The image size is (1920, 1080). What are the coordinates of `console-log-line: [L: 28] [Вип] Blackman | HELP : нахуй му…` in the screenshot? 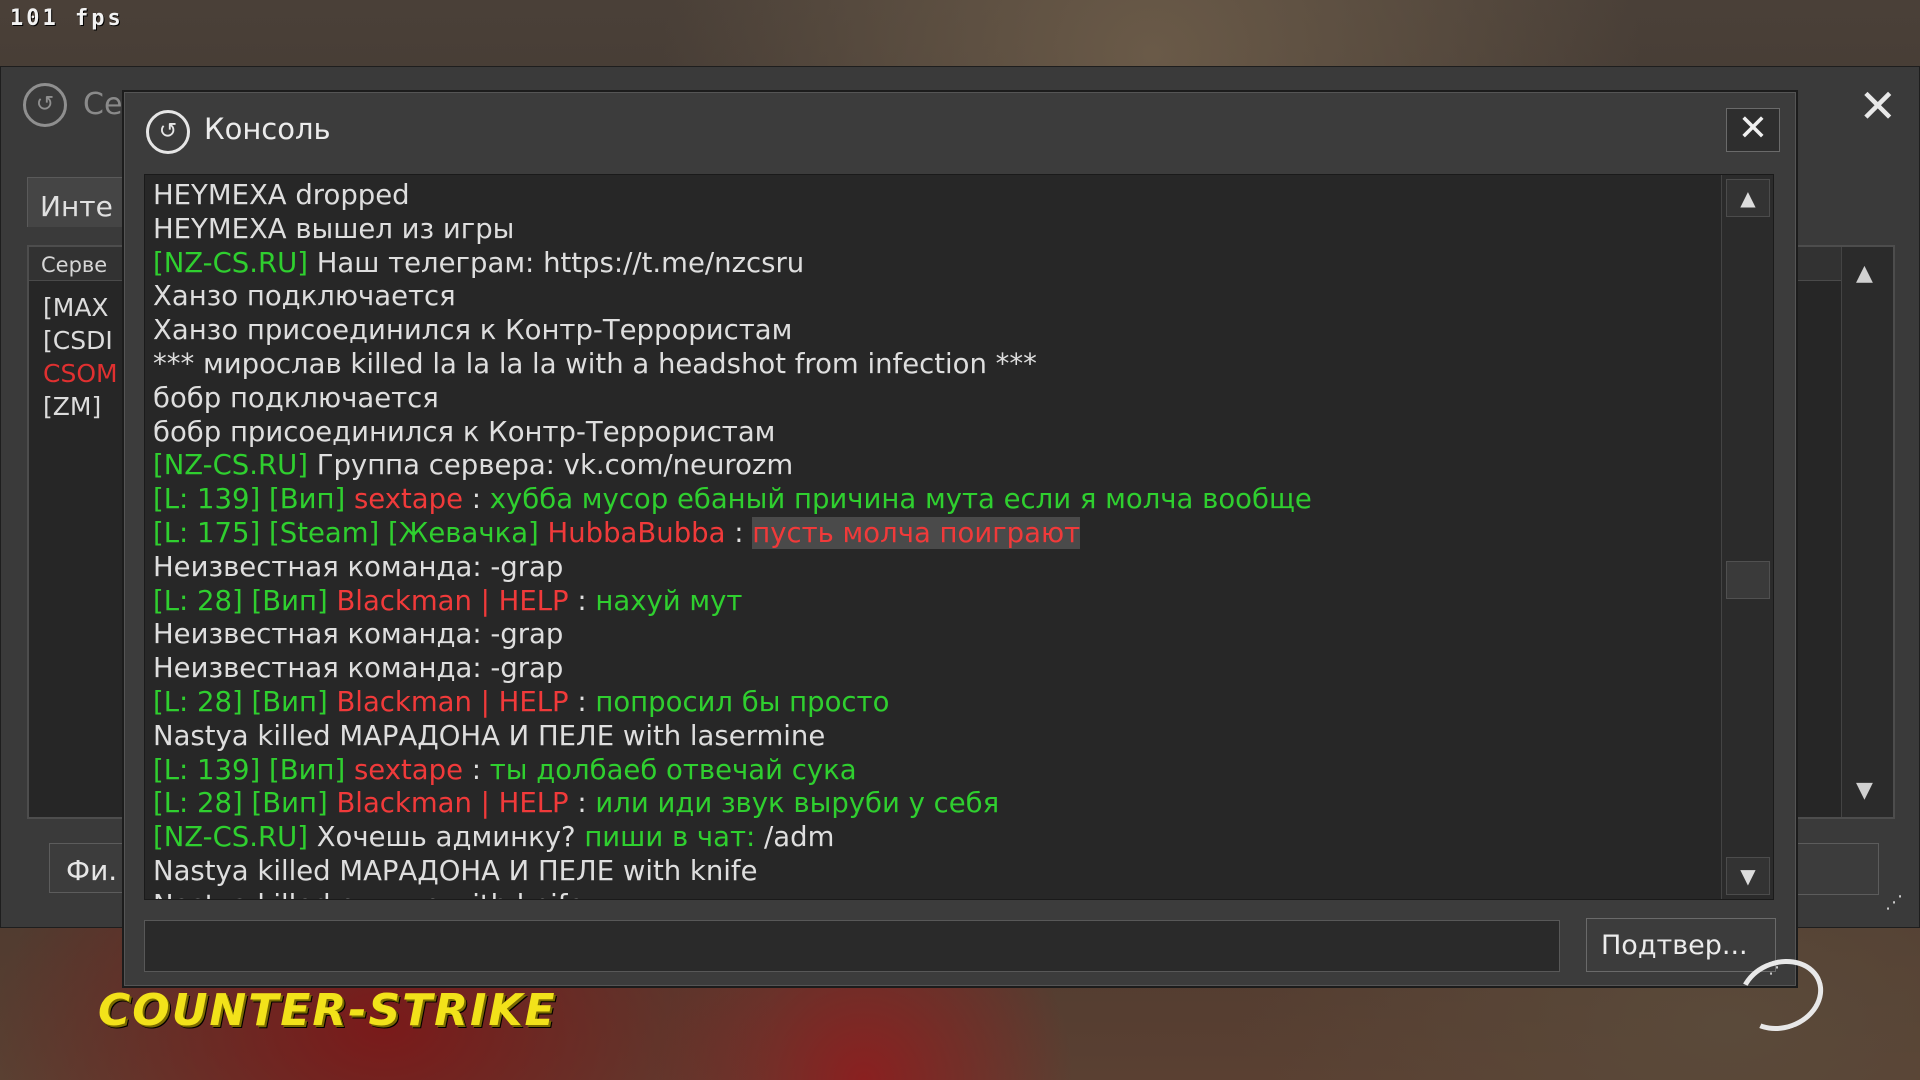 It's located at (933, 602).